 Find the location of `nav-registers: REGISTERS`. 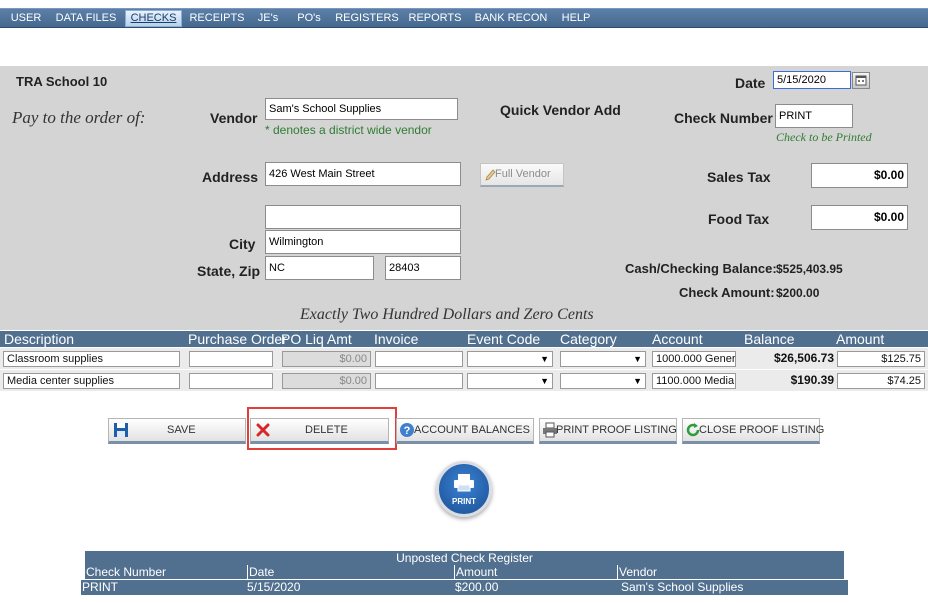

nav-registers: REGISTERS is located at coordinates (367, 18).